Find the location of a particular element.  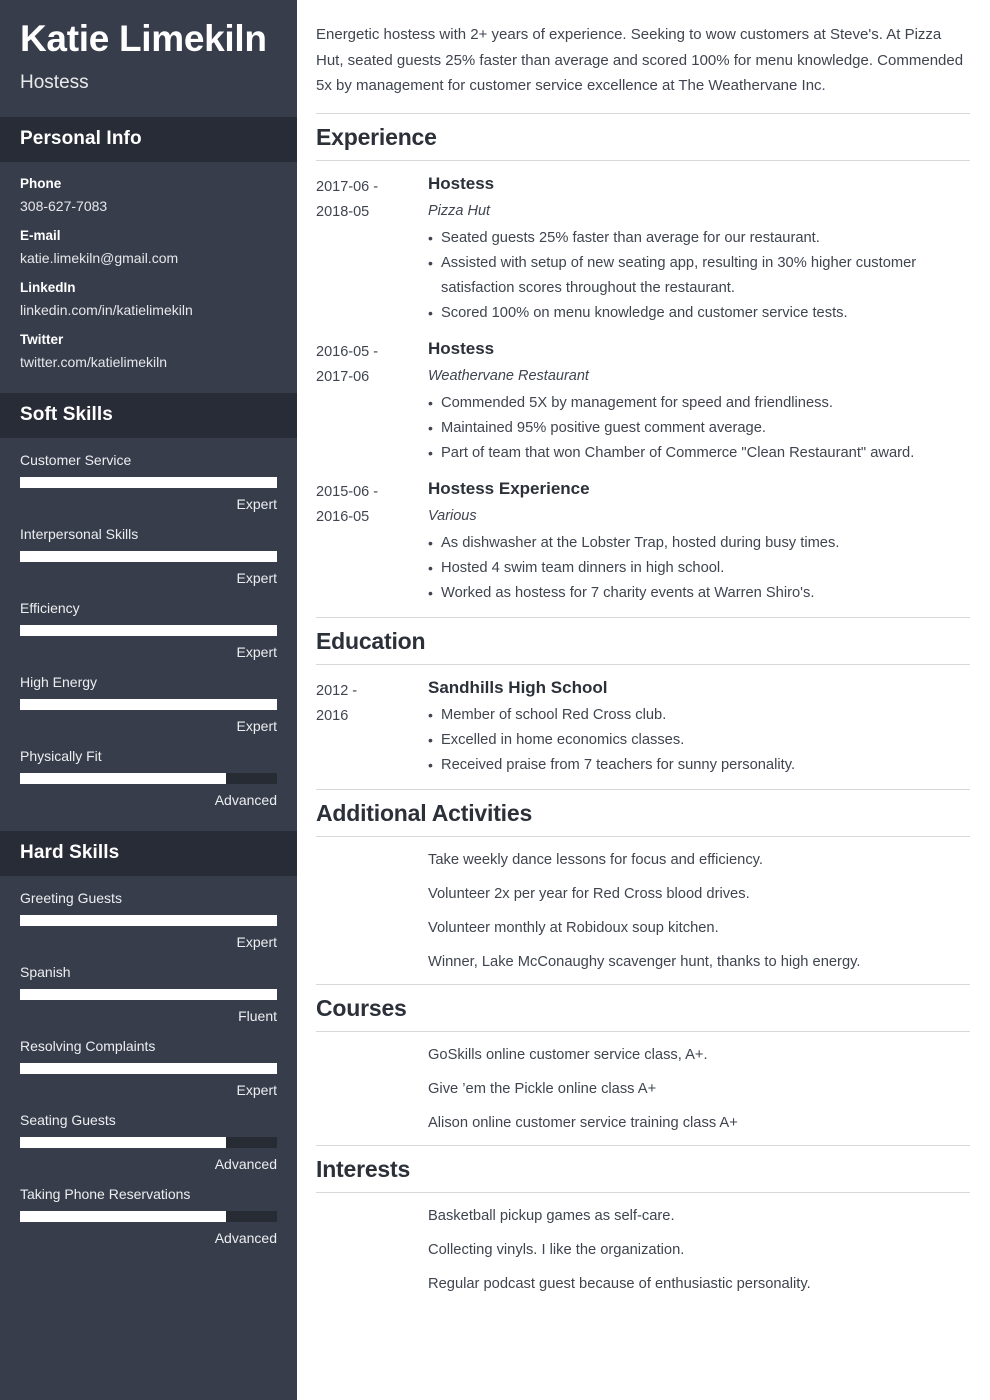

entry-date: 2016-05 -2017-06 is located at coordinates (347, 364).